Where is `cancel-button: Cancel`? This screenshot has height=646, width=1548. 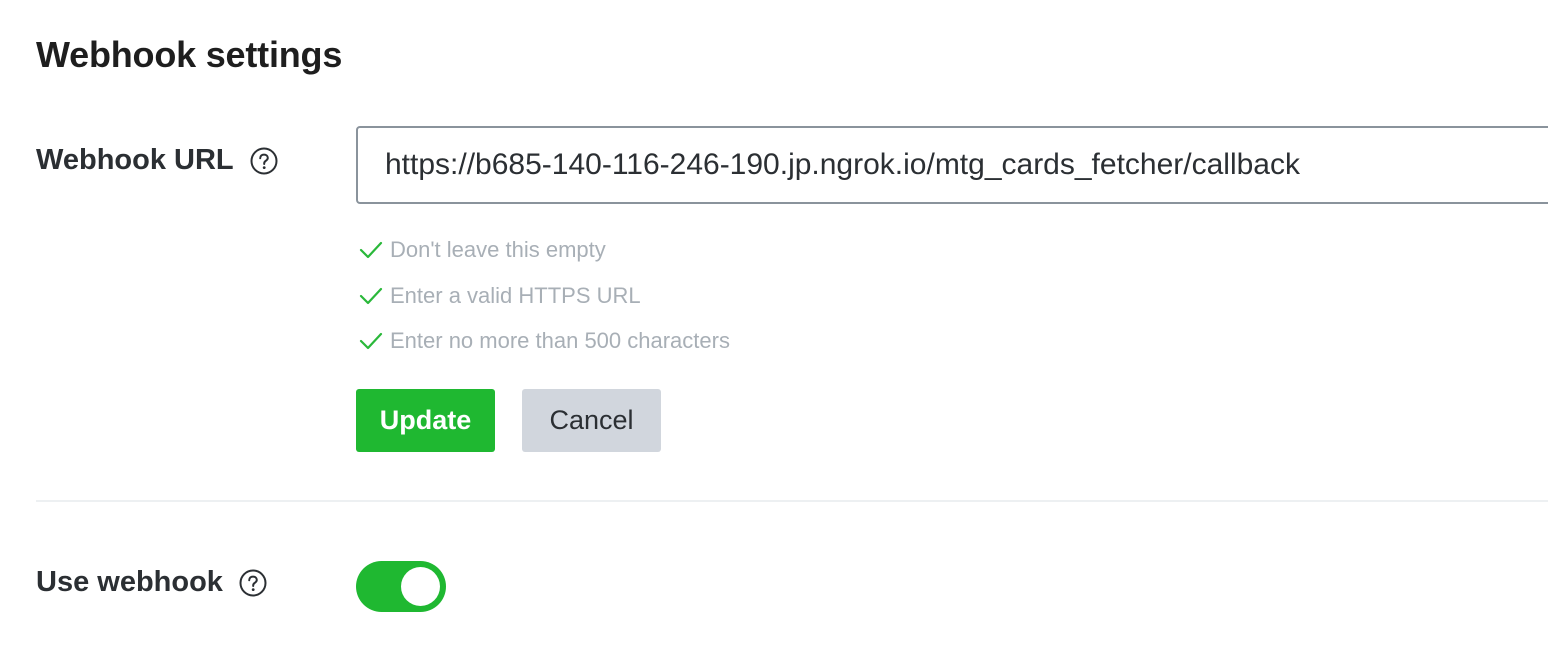 cancel-button: Cancel is located at coordinates (591, 420).